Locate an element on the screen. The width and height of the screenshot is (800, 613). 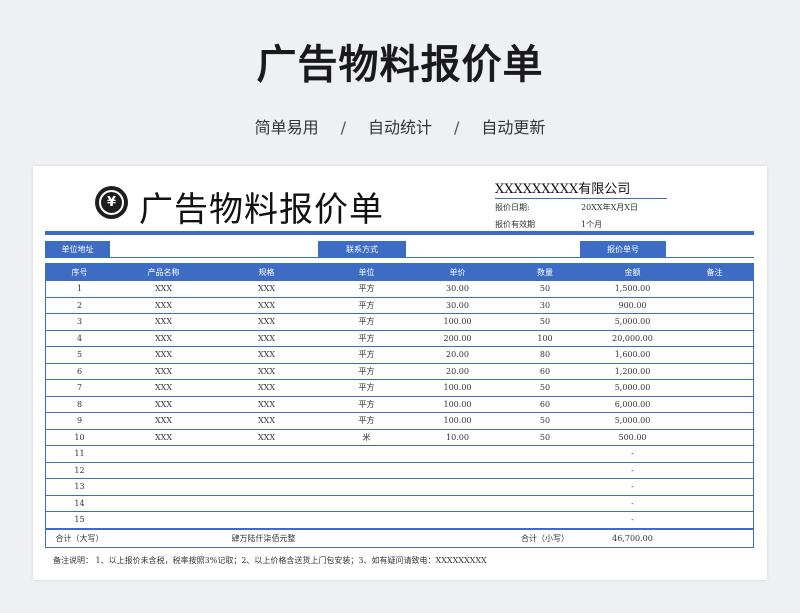
table-cell: 500.00 is located at coordinates (632, 437).